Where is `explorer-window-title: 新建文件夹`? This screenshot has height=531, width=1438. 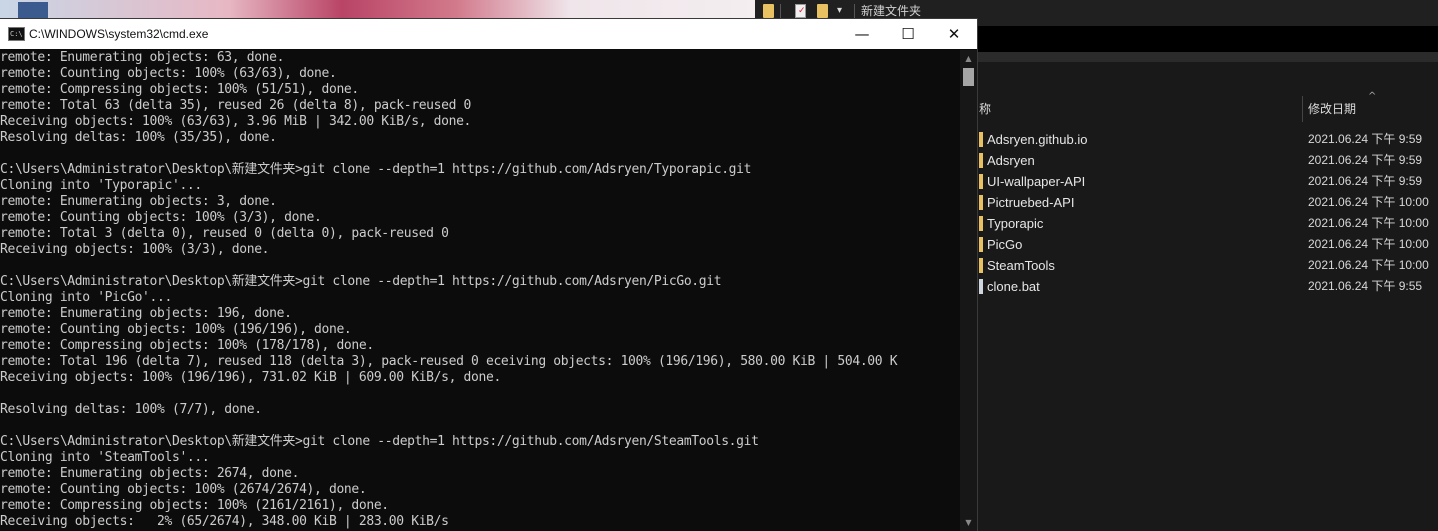
explorer-window-title: 新建文件夹 is located at coordinates (891, 11).